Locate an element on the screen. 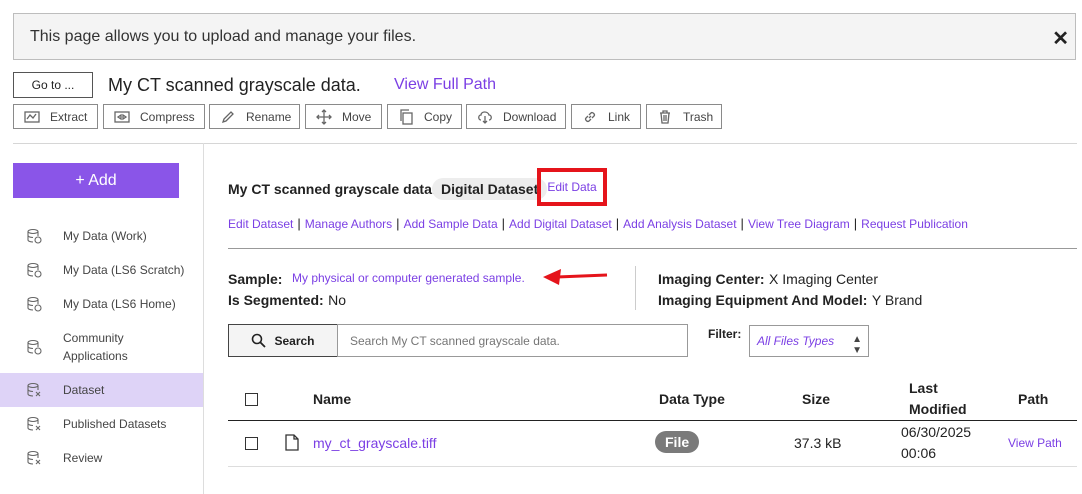 The height and width of the screenshot is (494, 1082). column-header-last-modified-line2: Modified is located at coordinates (938, 409).